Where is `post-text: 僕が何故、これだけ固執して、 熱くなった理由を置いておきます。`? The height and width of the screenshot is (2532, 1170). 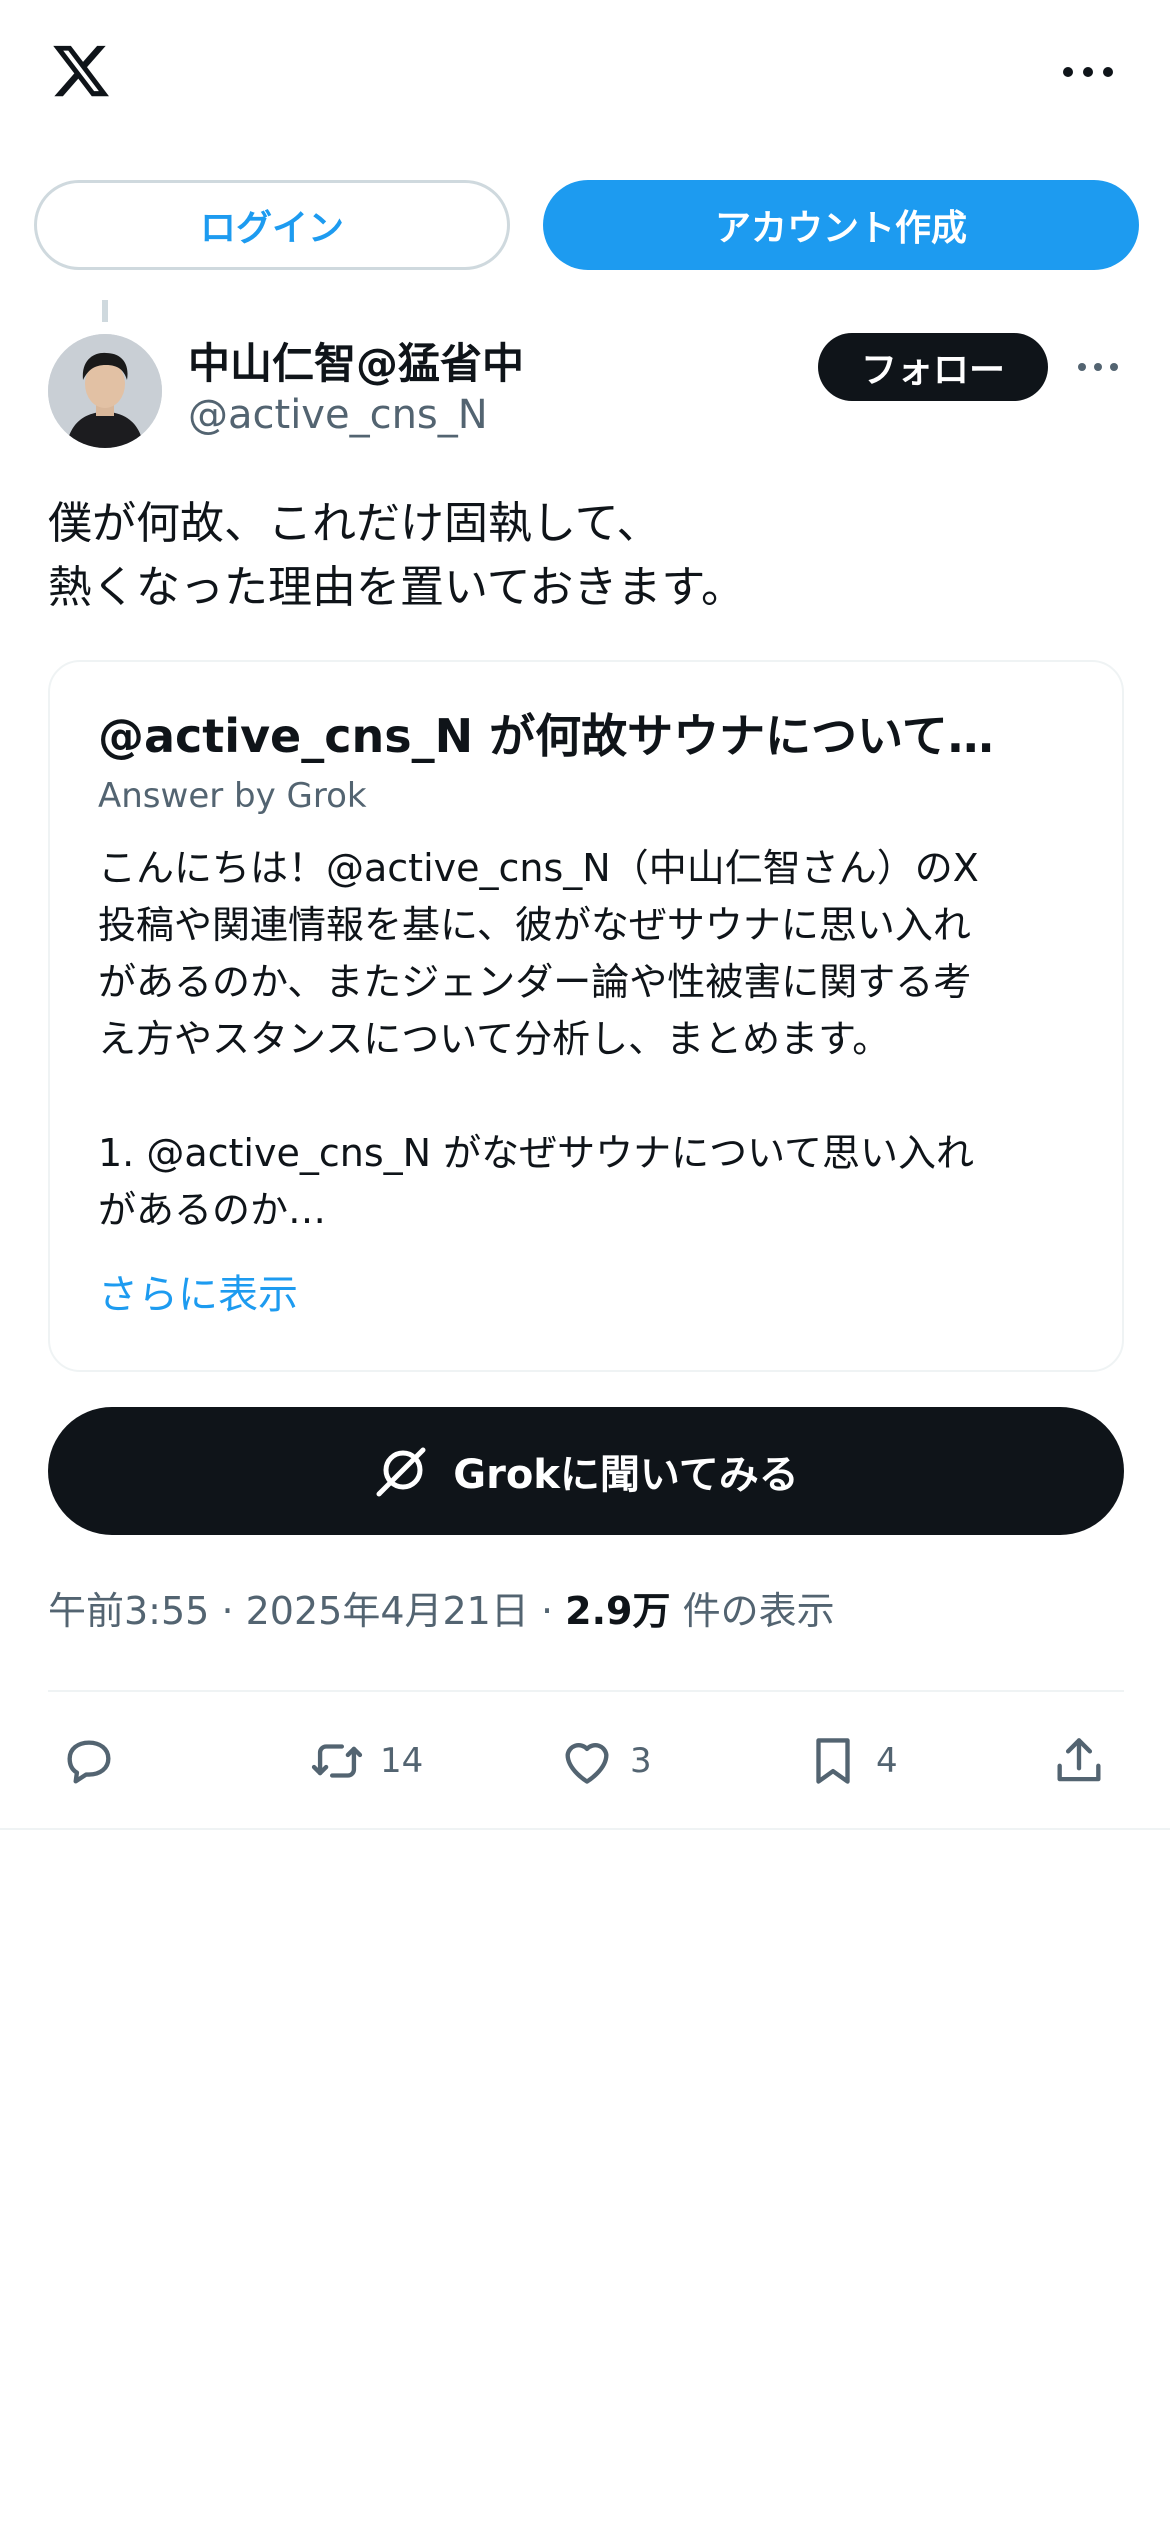 post-text: 僕が何故、これだけ固執して、 熱くなった理由を置いておきます。 is located at coordinates (588, 556).